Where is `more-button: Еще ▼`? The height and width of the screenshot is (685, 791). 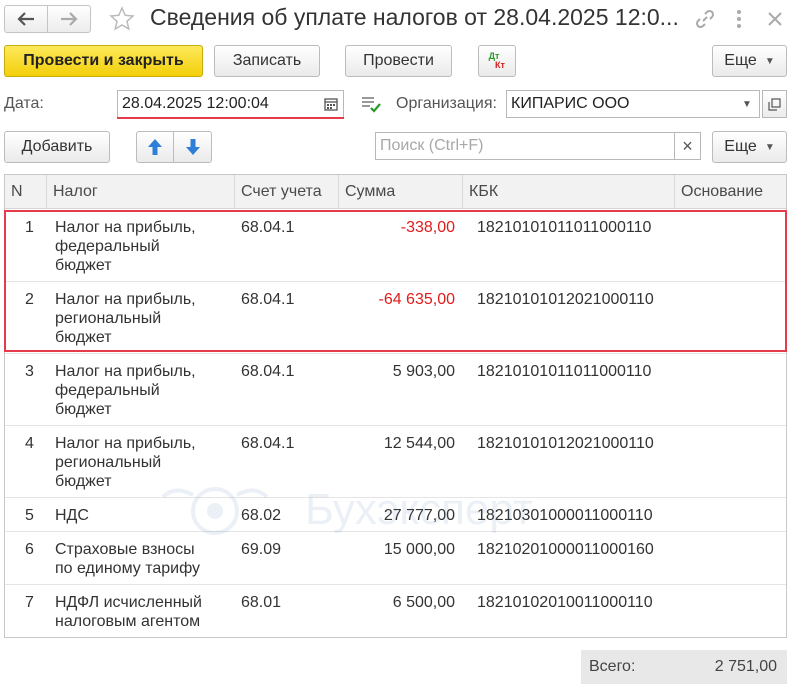
more-button: Еще ▼ is located at coordinates (749, 61).